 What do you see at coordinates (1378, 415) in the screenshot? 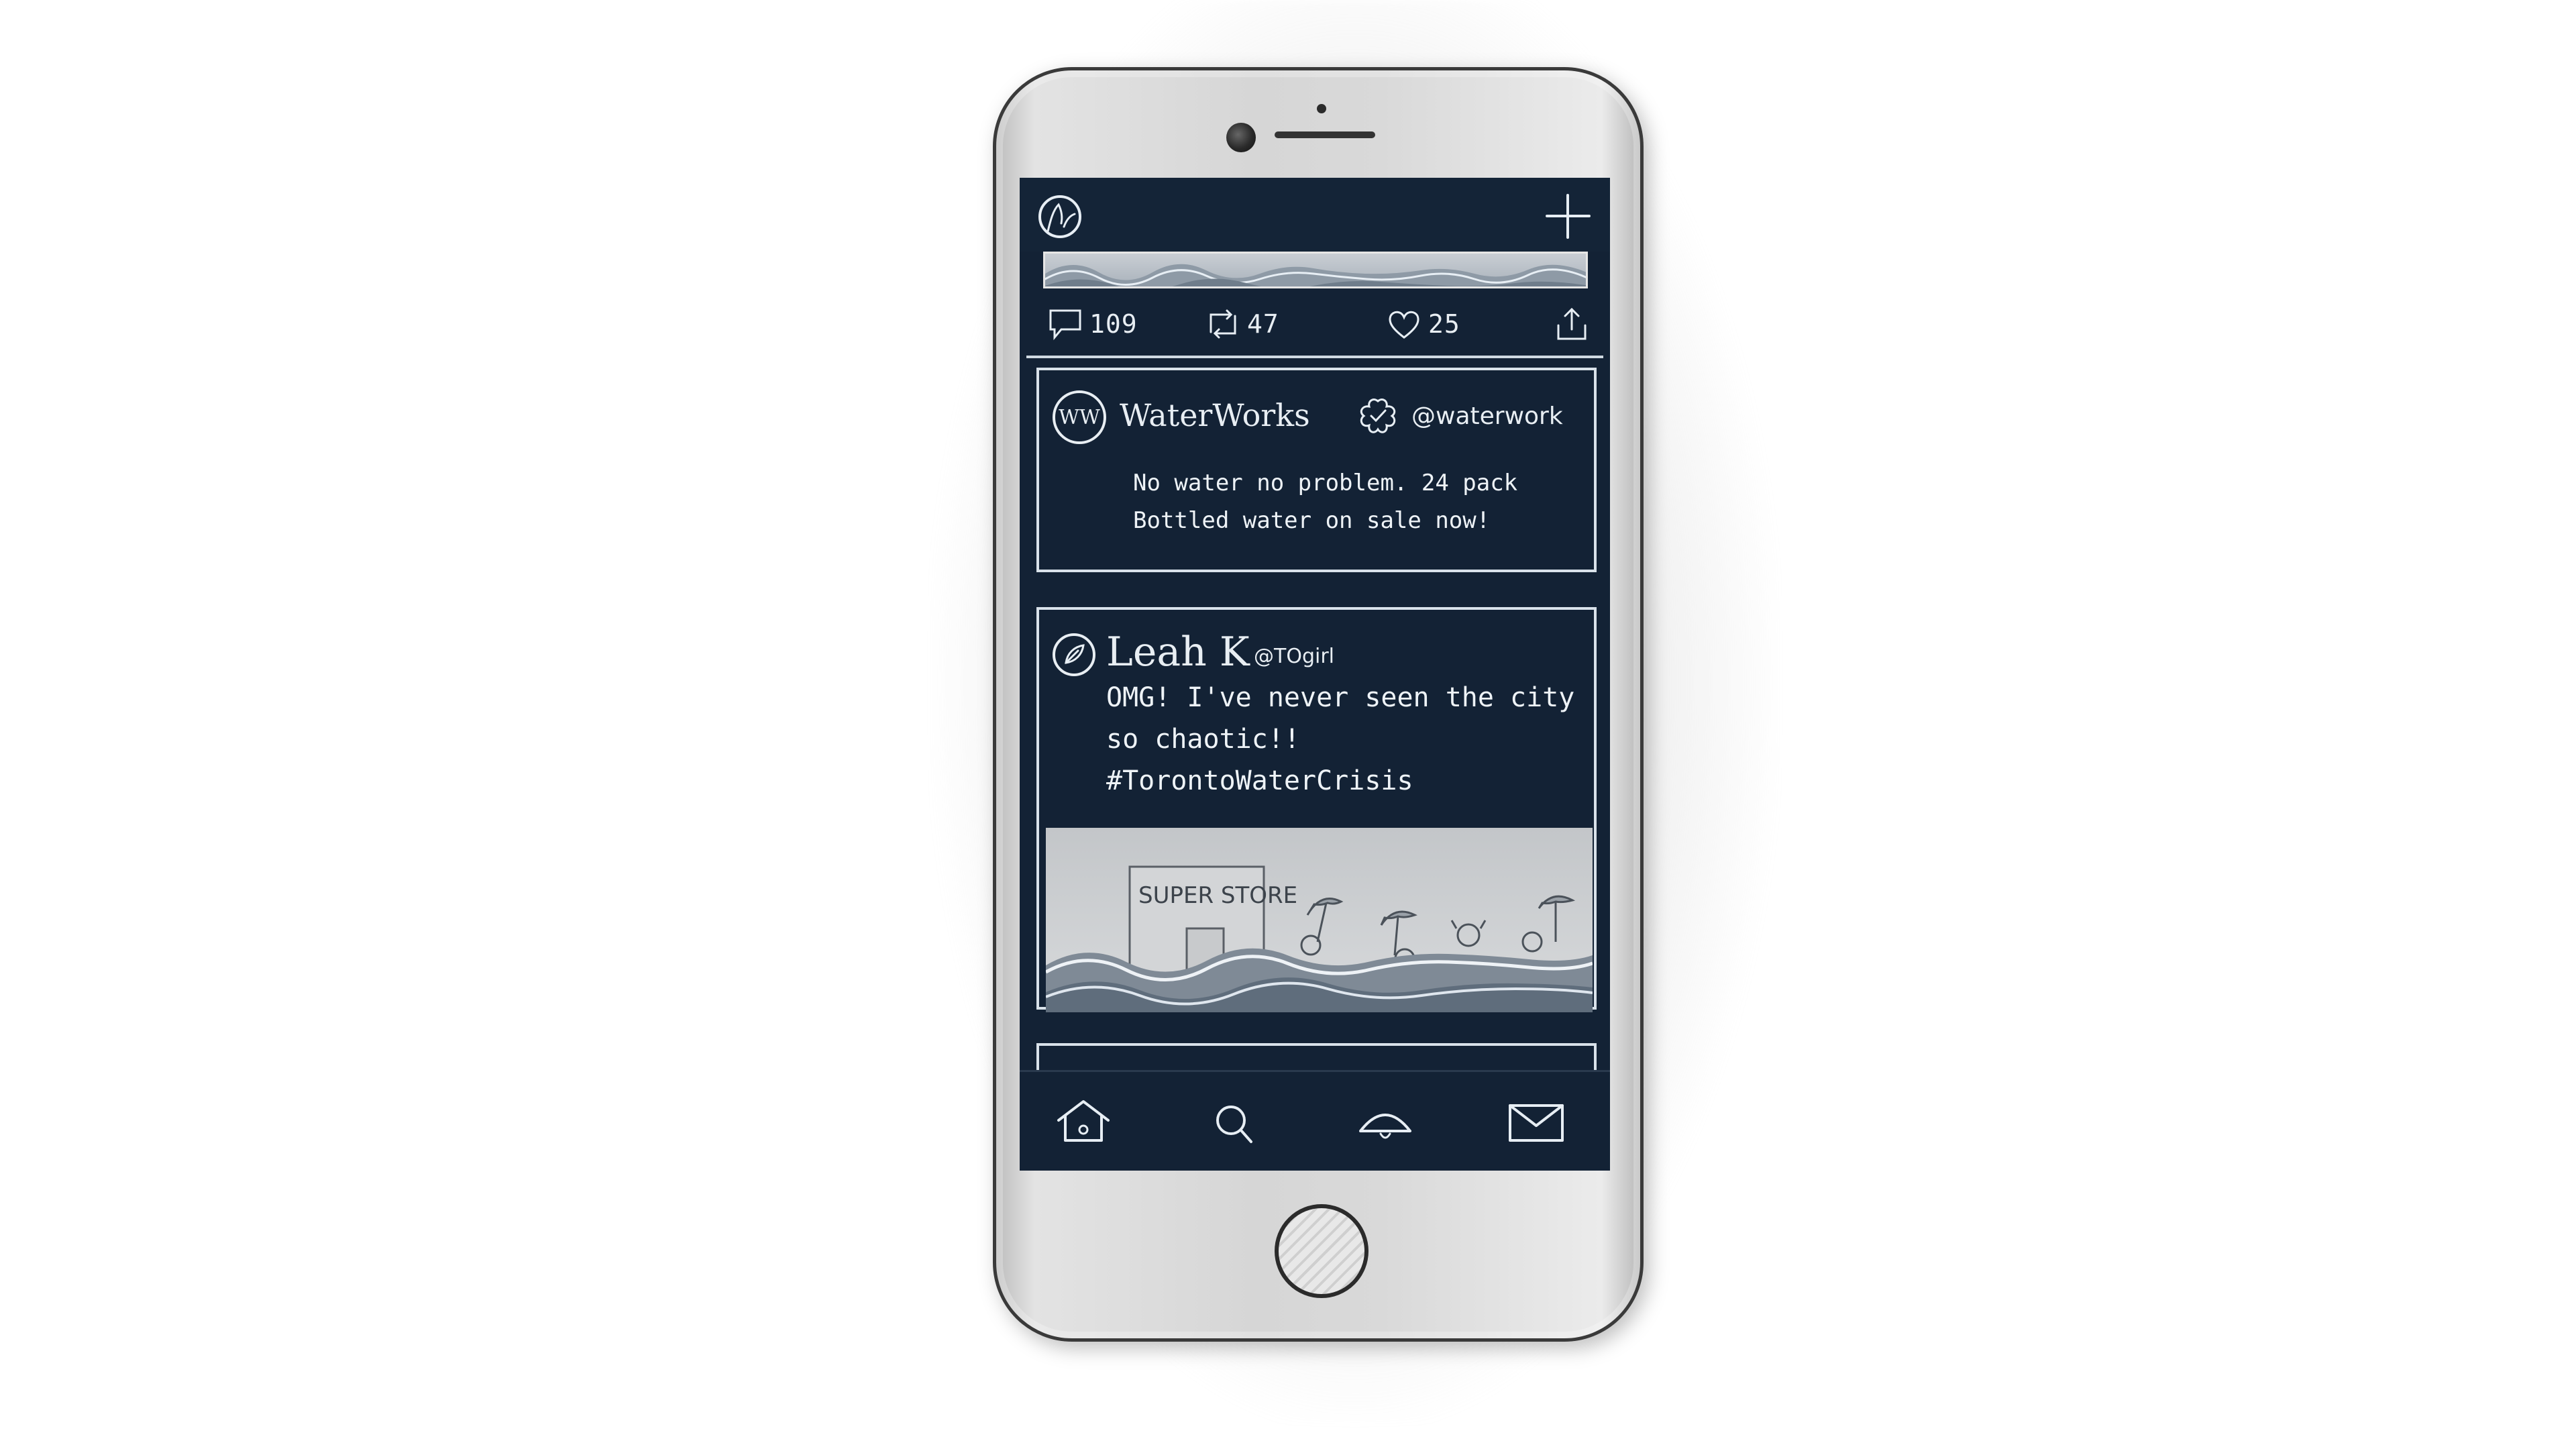
I see `badge-icon` at bounding box center [1378, 415].